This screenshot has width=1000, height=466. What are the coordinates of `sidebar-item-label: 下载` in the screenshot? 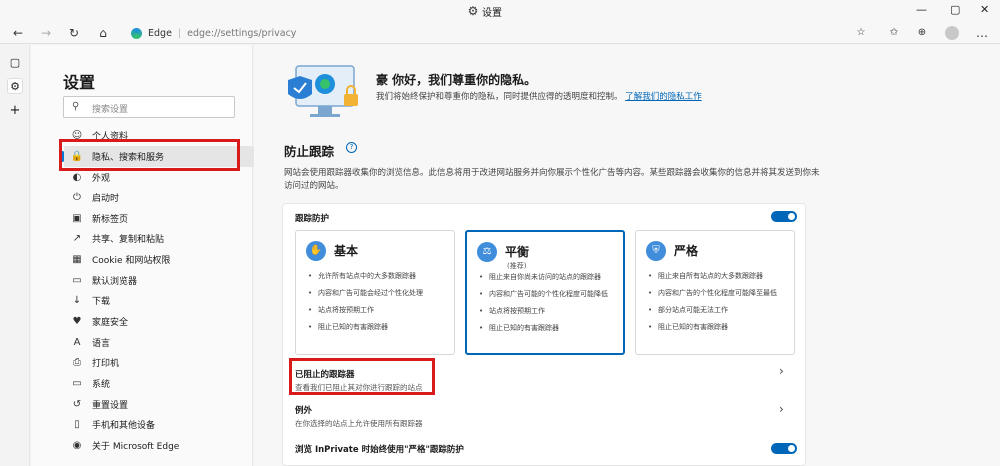 It's located at (101, 302).